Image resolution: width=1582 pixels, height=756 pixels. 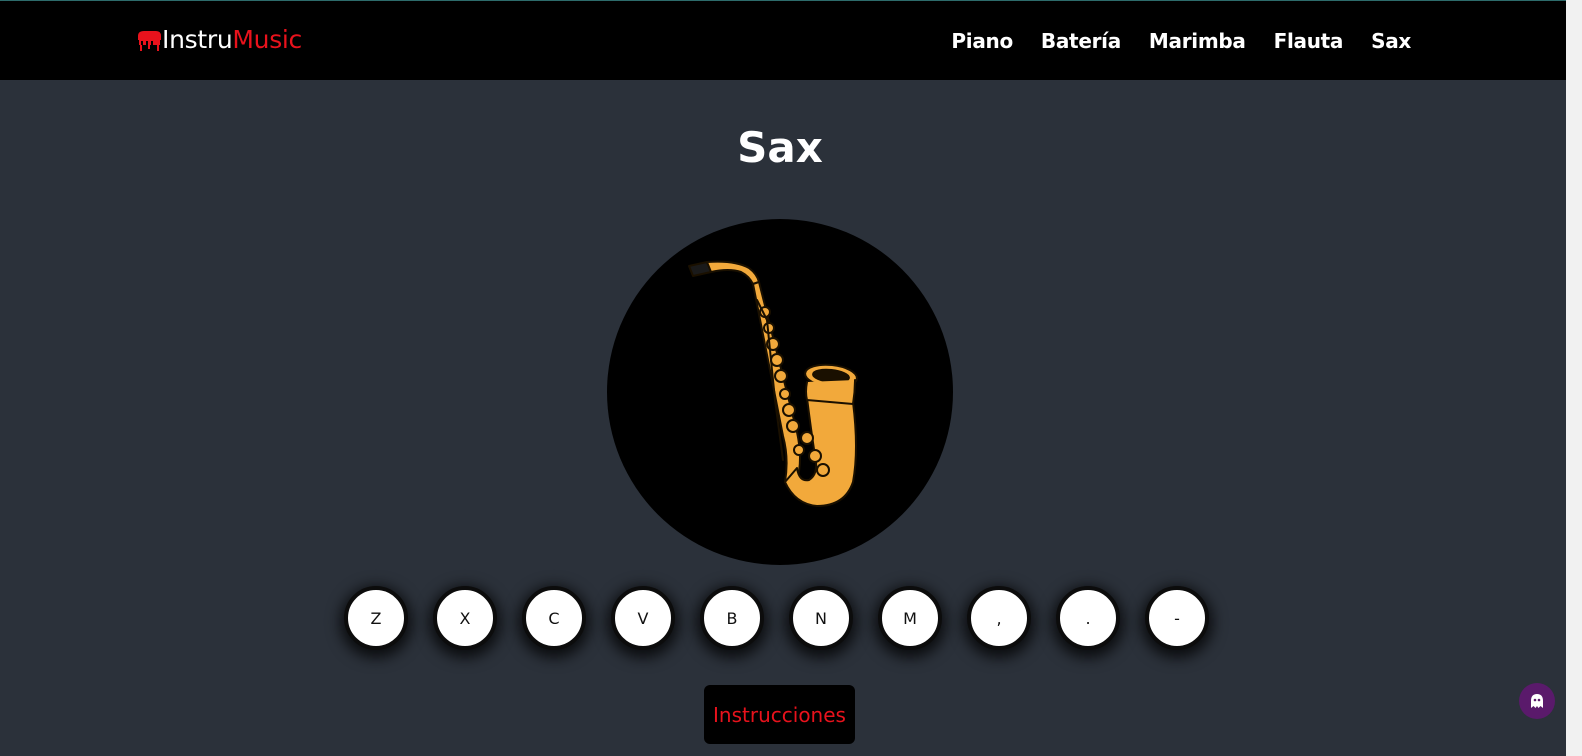 What do you see at coordinates (821, 618) in the screenshot?
I see `key-n-button: N` at bounding box center [821, 618].